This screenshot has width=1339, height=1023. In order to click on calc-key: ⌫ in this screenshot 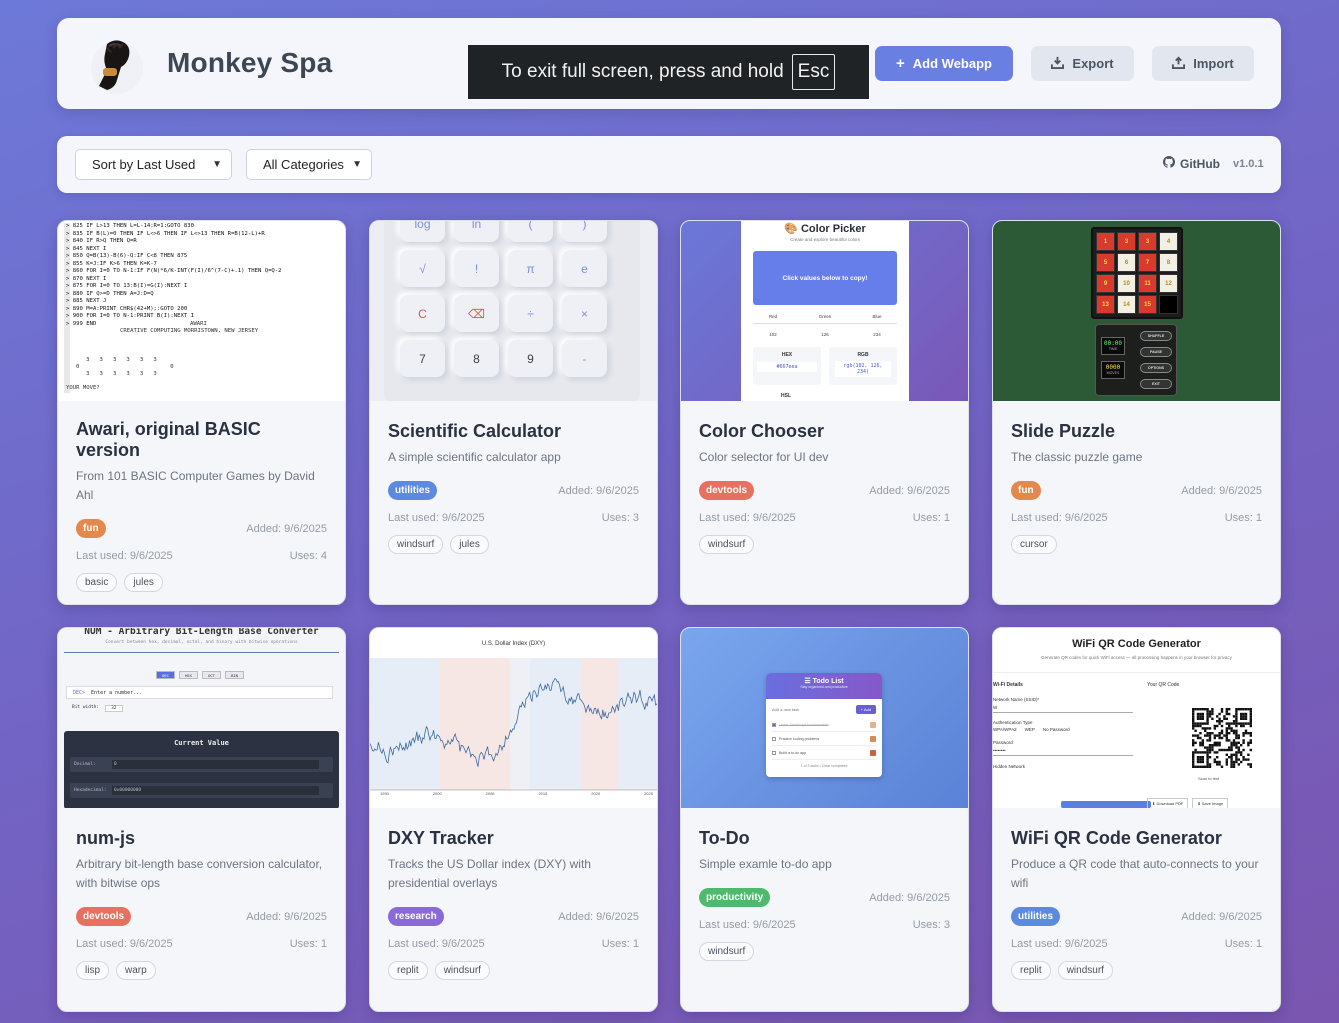, I will do `click(476, 313)`.